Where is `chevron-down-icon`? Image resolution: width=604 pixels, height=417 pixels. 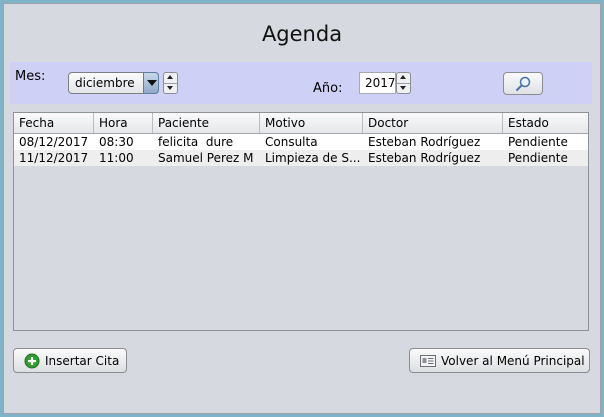
chevron-down-icon is located at coordinates (151, 83).